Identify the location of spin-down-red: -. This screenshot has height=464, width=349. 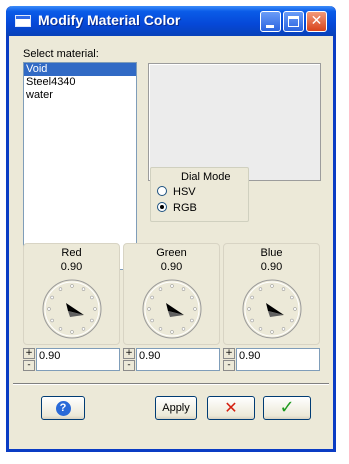
(29, 365).